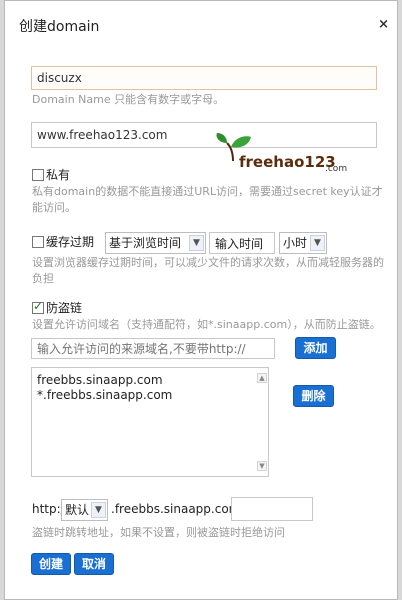  I want to click on hotlink-label: 防盗链, so click(64, 308).